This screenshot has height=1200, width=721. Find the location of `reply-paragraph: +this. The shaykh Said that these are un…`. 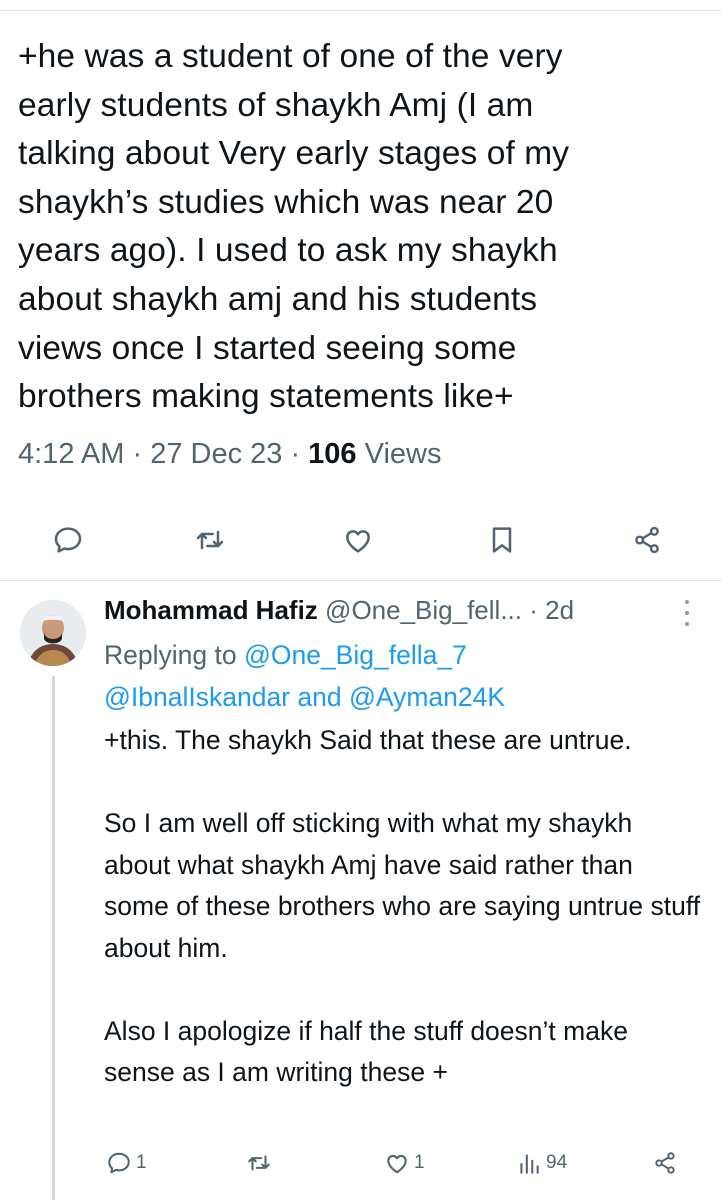

reply-paragraph: +this. The shaykh Said that these are un… is located at coordinates (368, 740).